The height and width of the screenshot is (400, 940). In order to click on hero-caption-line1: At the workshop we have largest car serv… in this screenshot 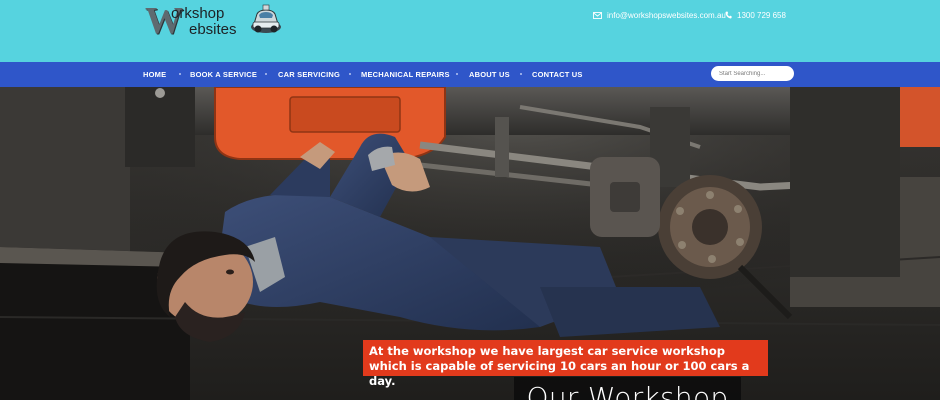, I will do `click(547, 351)`.